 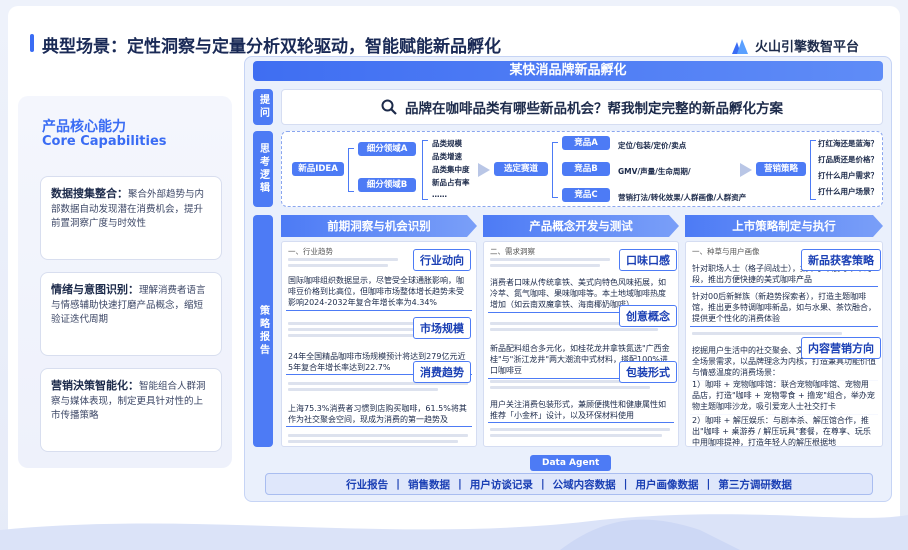 What do you see at coordinates (848, 191) in the screenshot?
I see `strategy-question: 打什么用户场景？` at bounding box center [848, 191].